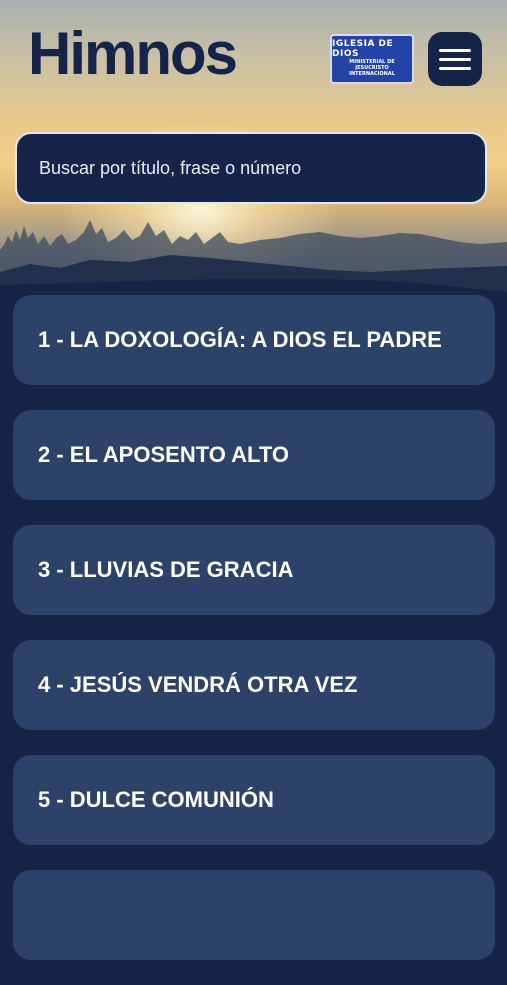 This screenshot has width=507, height=985. Describe the element at coordinates (254, 168) in the screenshot. I see `search-input` at that location.